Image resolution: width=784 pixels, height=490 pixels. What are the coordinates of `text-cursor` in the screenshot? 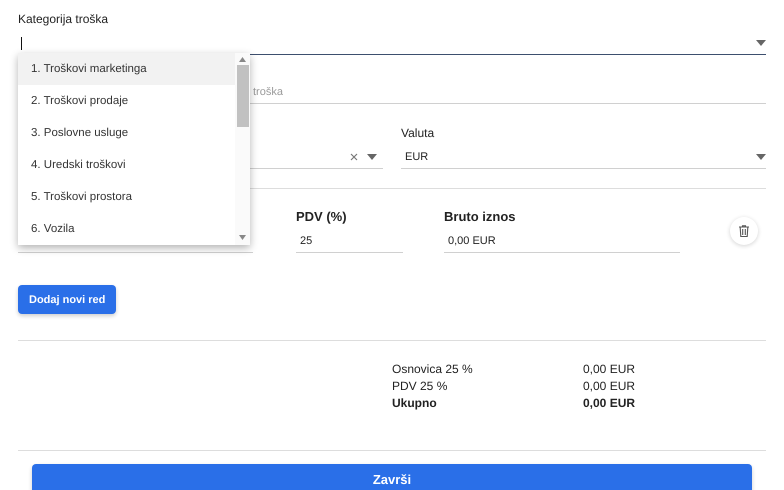 It's located at (21, 43).